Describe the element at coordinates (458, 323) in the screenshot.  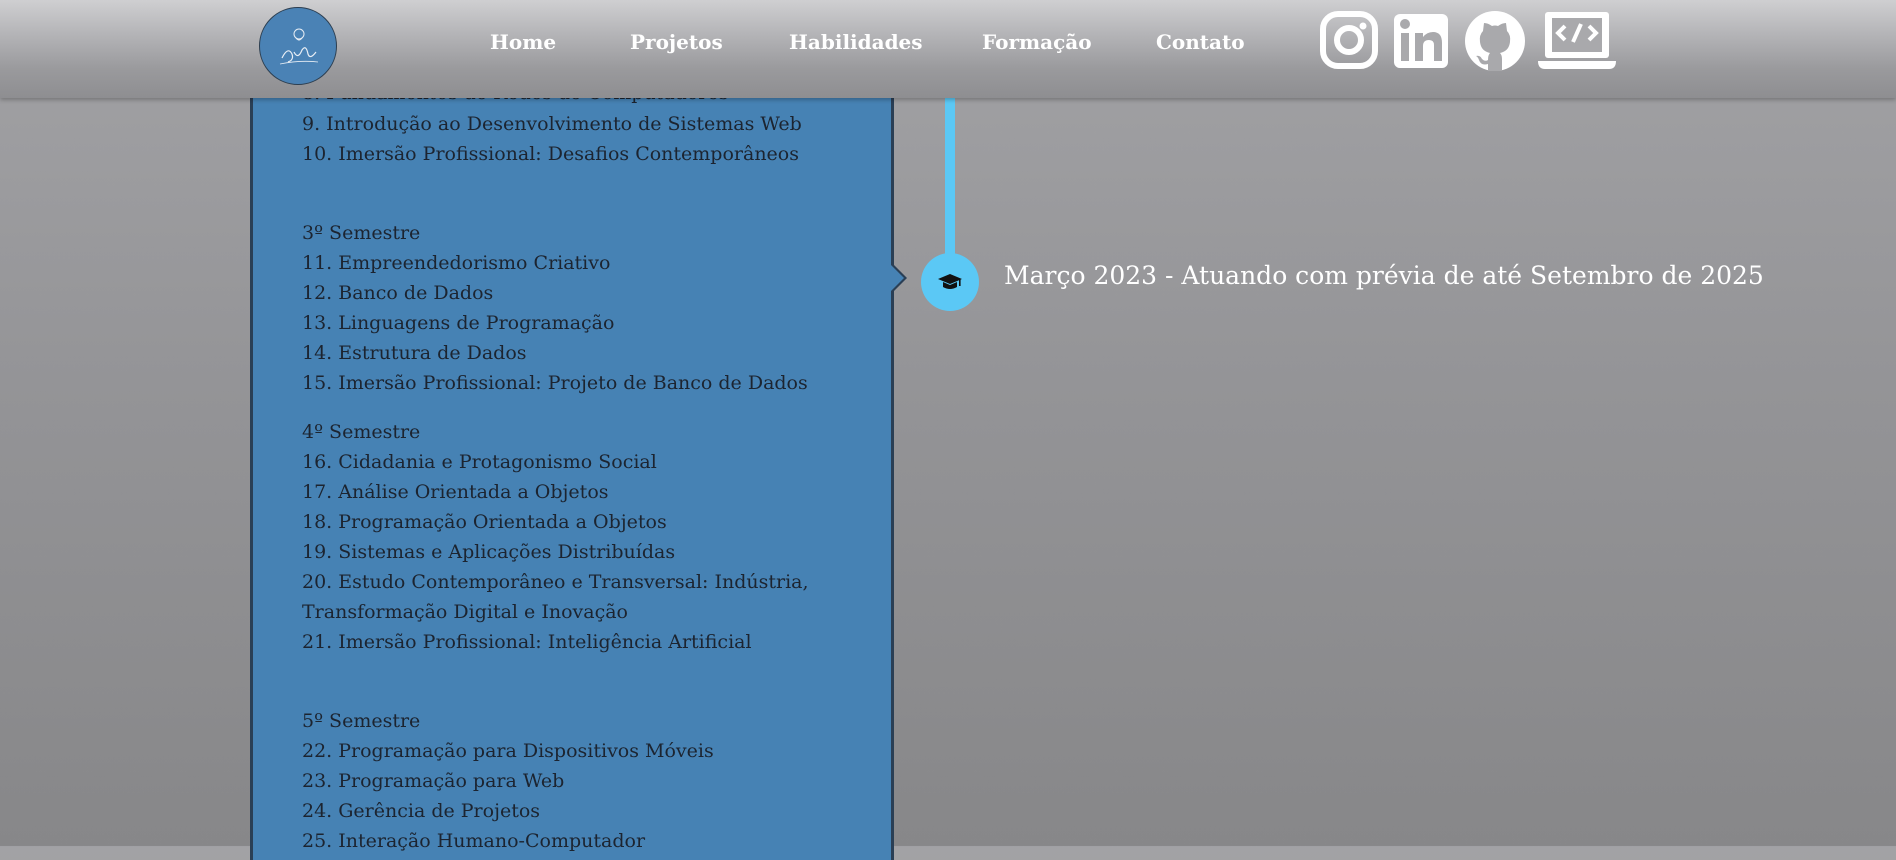
I see `course-item: 13. Linguagens de Programação` at that location.